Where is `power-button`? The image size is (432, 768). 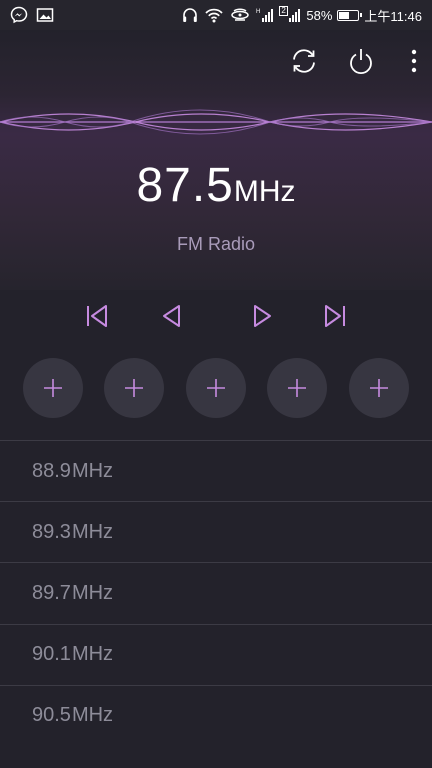 power-button is located at coordinates (361, 63).